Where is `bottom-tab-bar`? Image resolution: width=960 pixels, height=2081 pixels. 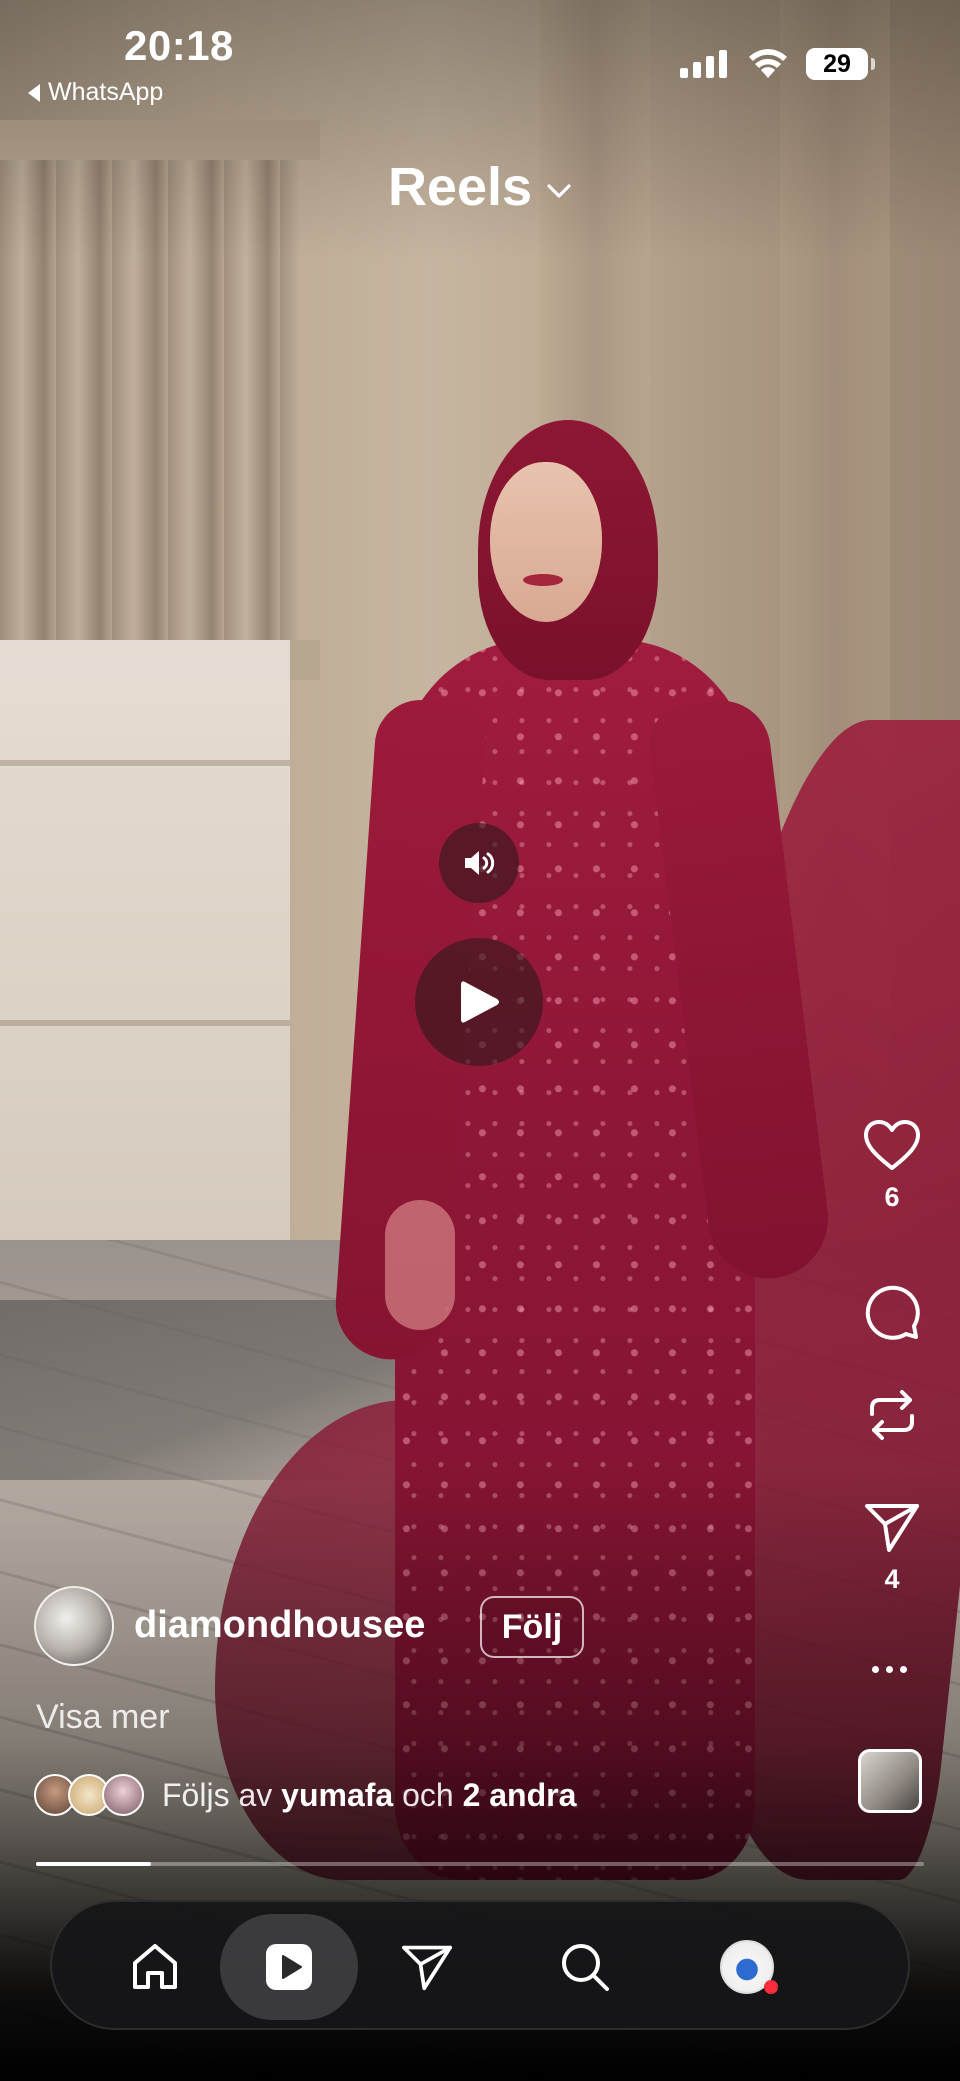 bottom-tab-bar is located at coordinates (480, 1965).